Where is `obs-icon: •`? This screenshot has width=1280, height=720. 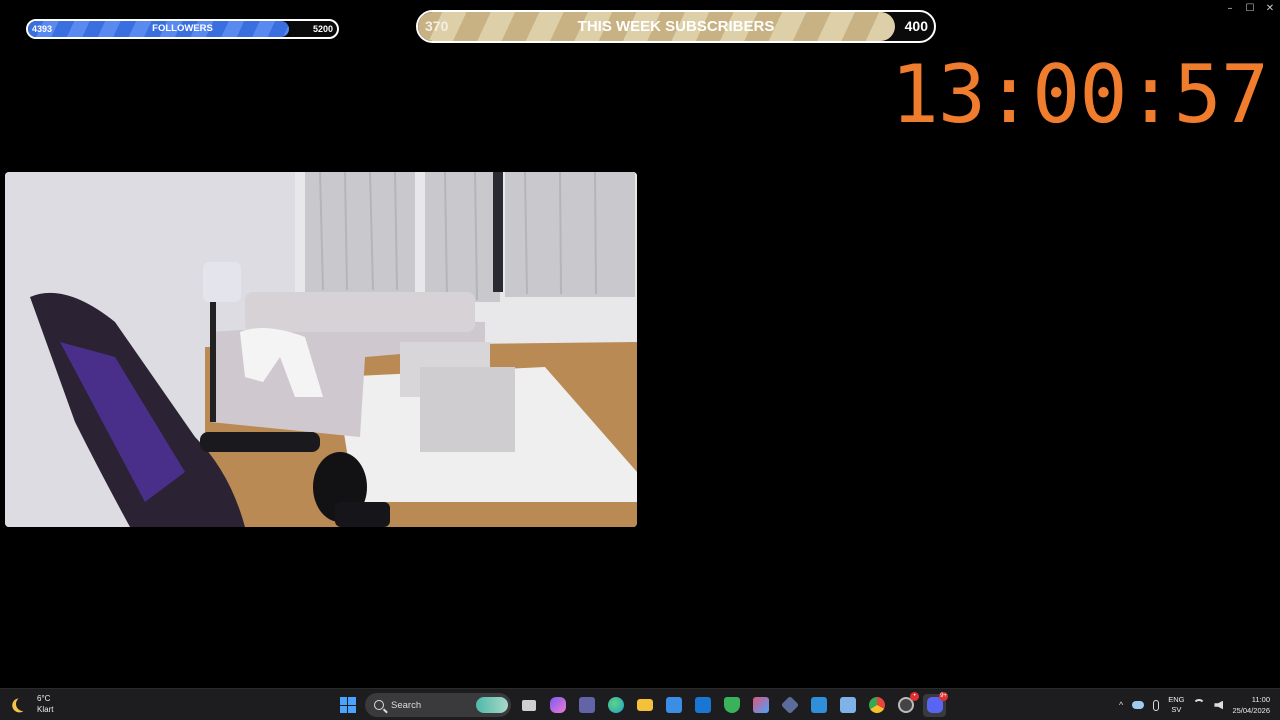 obs-icon: • is located at coordinates (906, 704).